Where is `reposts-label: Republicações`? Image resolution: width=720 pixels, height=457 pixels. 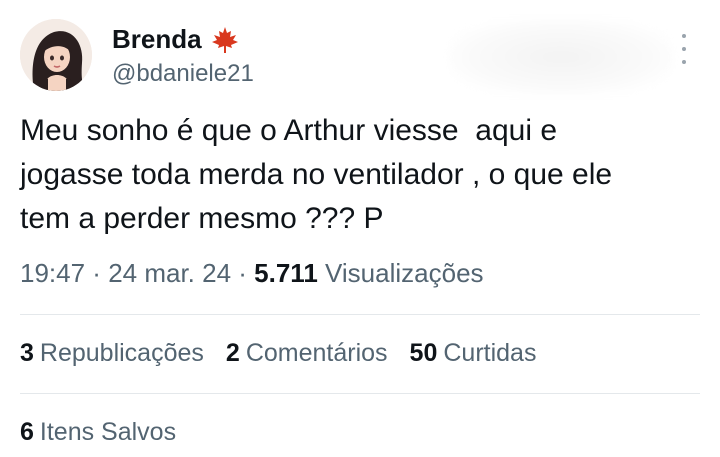
reposts-label: Republicações is located at coordinates (121, 353).